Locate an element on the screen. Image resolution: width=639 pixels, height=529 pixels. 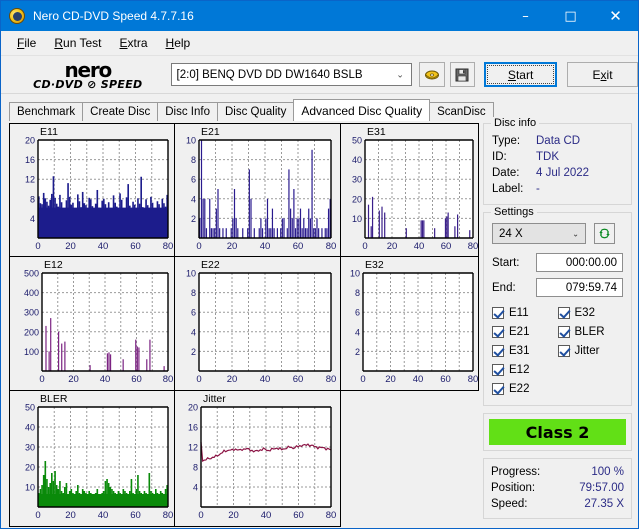
disc-type-value: Data CD is located at coordinates (558, 141).